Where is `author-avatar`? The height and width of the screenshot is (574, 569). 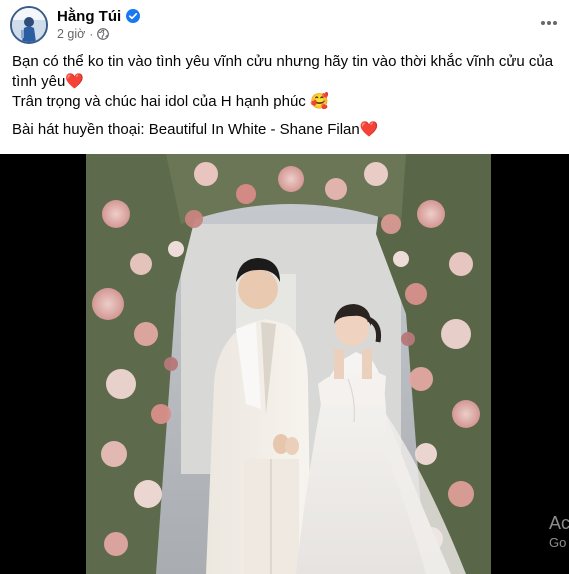 author-avatar is located at coordinates (29, 25).